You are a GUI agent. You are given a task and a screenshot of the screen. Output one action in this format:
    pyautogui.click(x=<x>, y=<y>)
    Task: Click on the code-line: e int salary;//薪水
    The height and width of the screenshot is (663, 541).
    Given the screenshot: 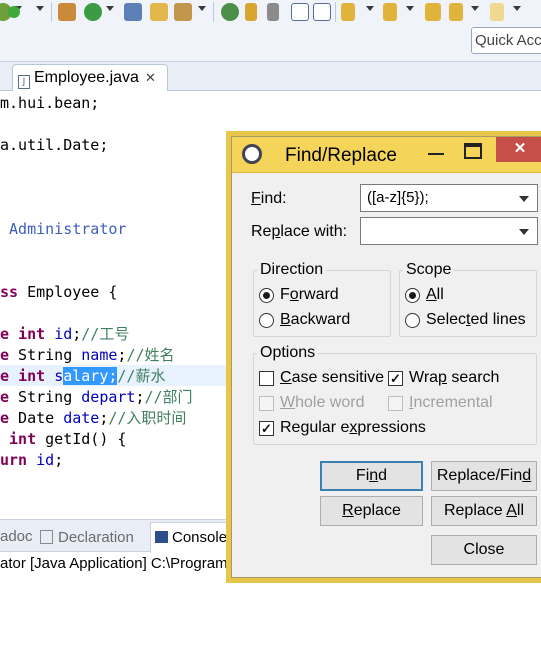 What is the action you would take?
    pyautogui.click(x=83, y=376)
    